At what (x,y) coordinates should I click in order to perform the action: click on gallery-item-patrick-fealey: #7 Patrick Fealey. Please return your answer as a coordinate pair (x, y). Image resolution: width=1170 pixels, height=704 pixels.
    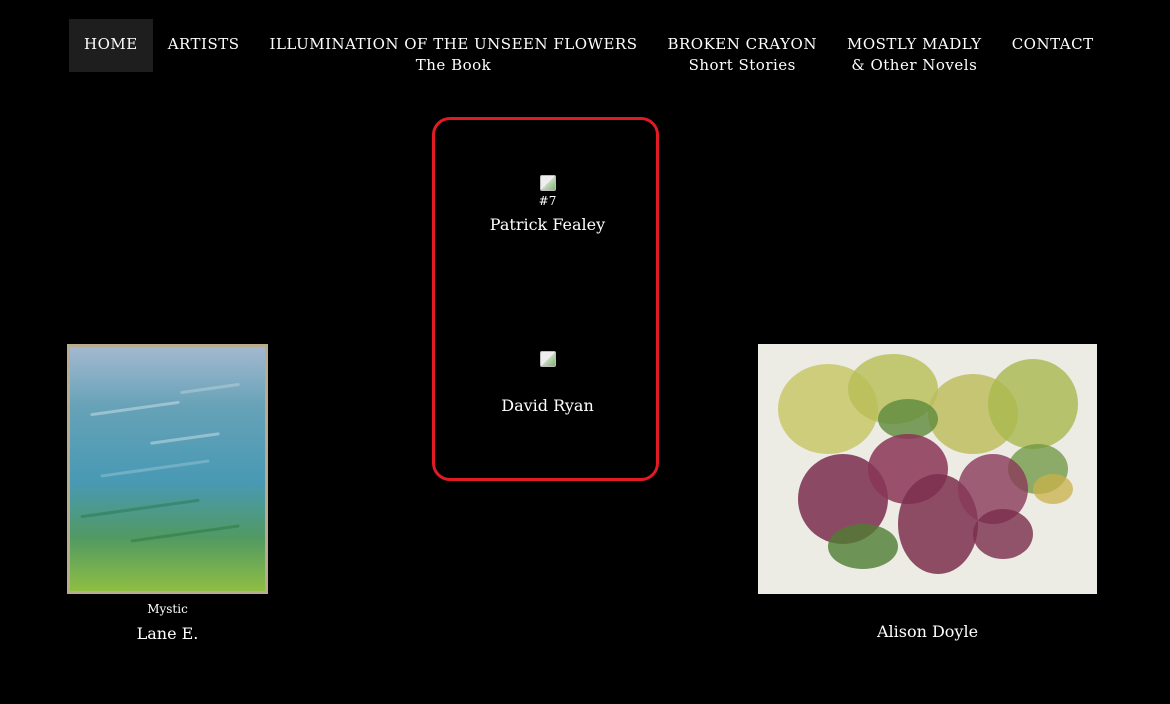
    Looking at the image, I should click on (547, 205).